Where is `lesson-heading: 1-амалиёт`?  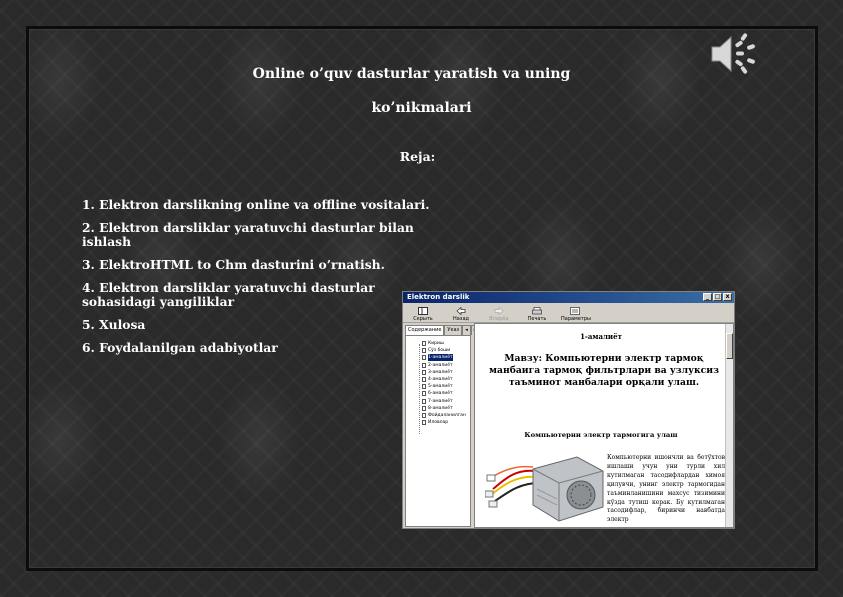
lesson-heading: 1-амалиёт is located at coordinates (601, 336).